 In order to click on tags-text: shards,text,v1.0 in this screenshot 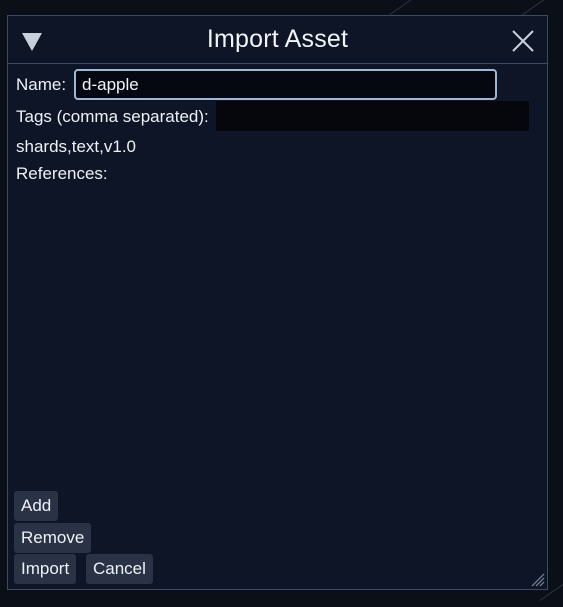, I will do `click(76, 146)`.